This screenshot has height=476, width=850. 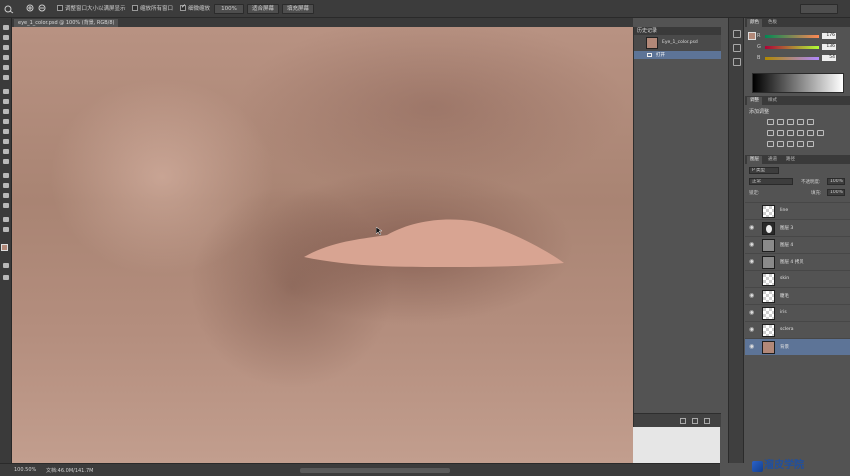 I want to click on tab-color: 颜色, so click(x=754, y=23).